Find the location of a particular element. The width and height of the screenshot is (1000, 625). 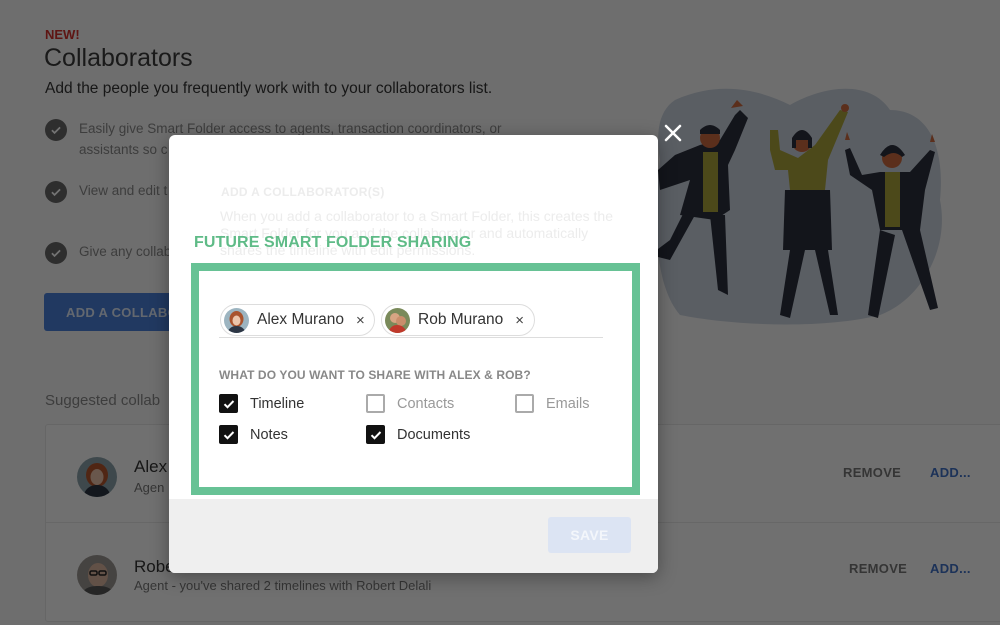

timeline-checkbox: Timeline is located at coordinates (261, 403).